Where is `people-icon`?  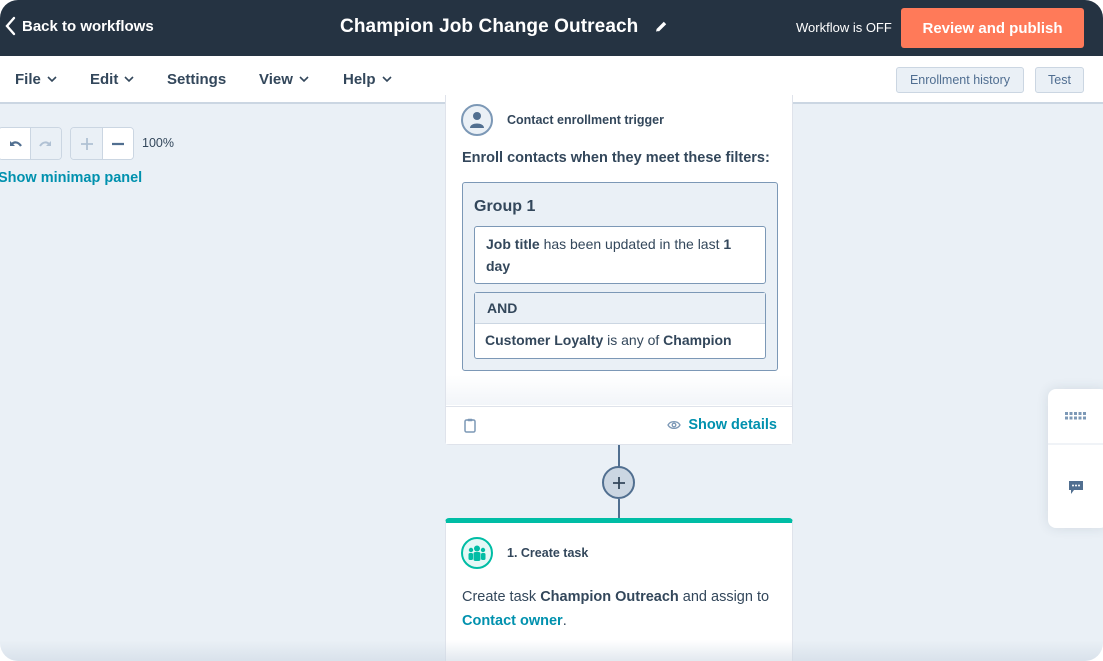 people-icon is located at coordinates (477, 553).